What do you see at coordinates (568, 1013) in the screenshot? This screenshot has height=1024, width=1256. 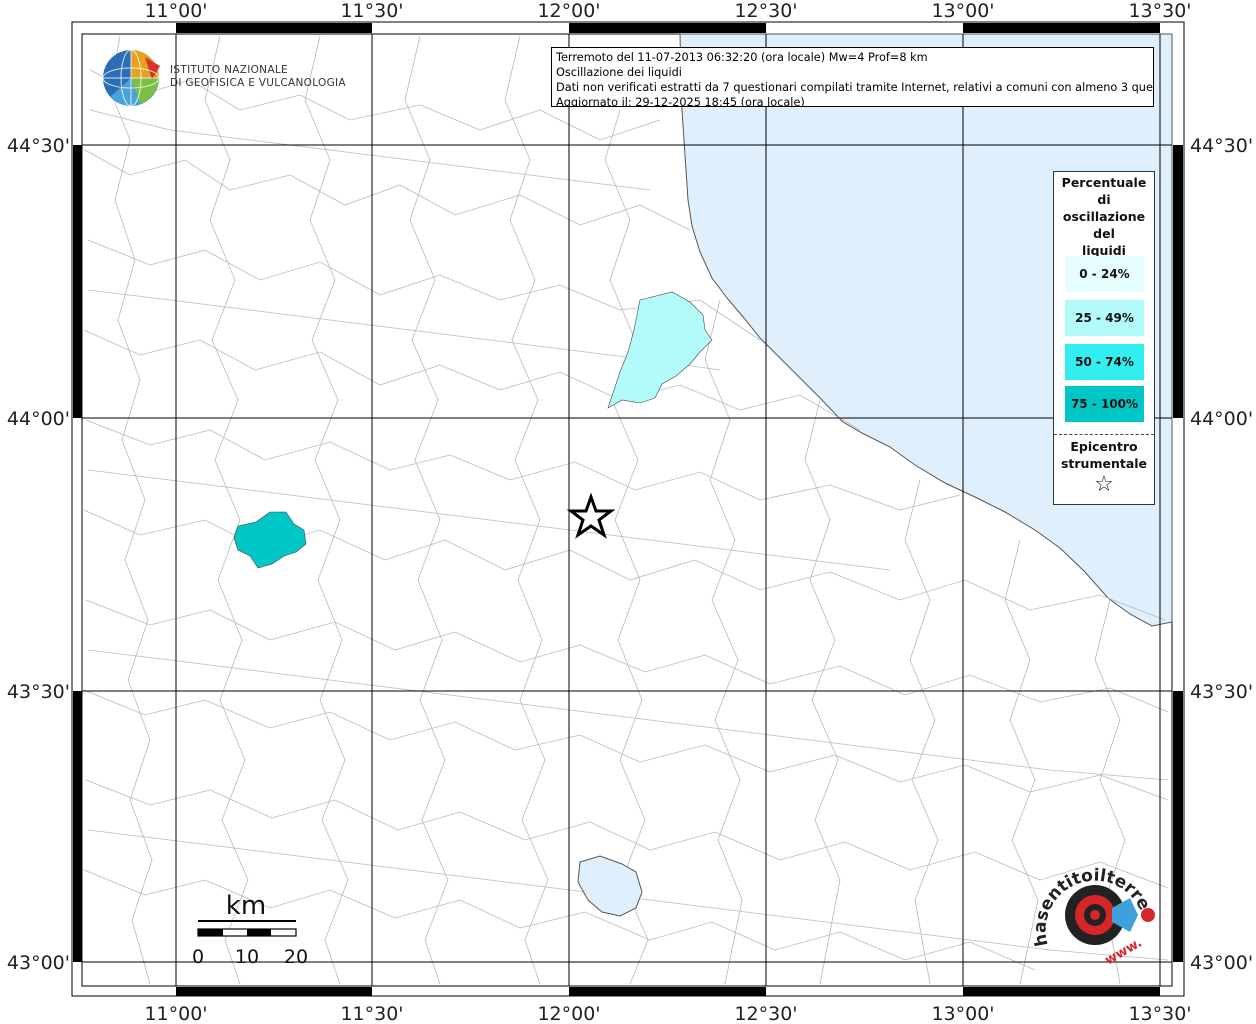 I see `axis-bottom-label: 12°00'` at bounding box center [568, 1013].